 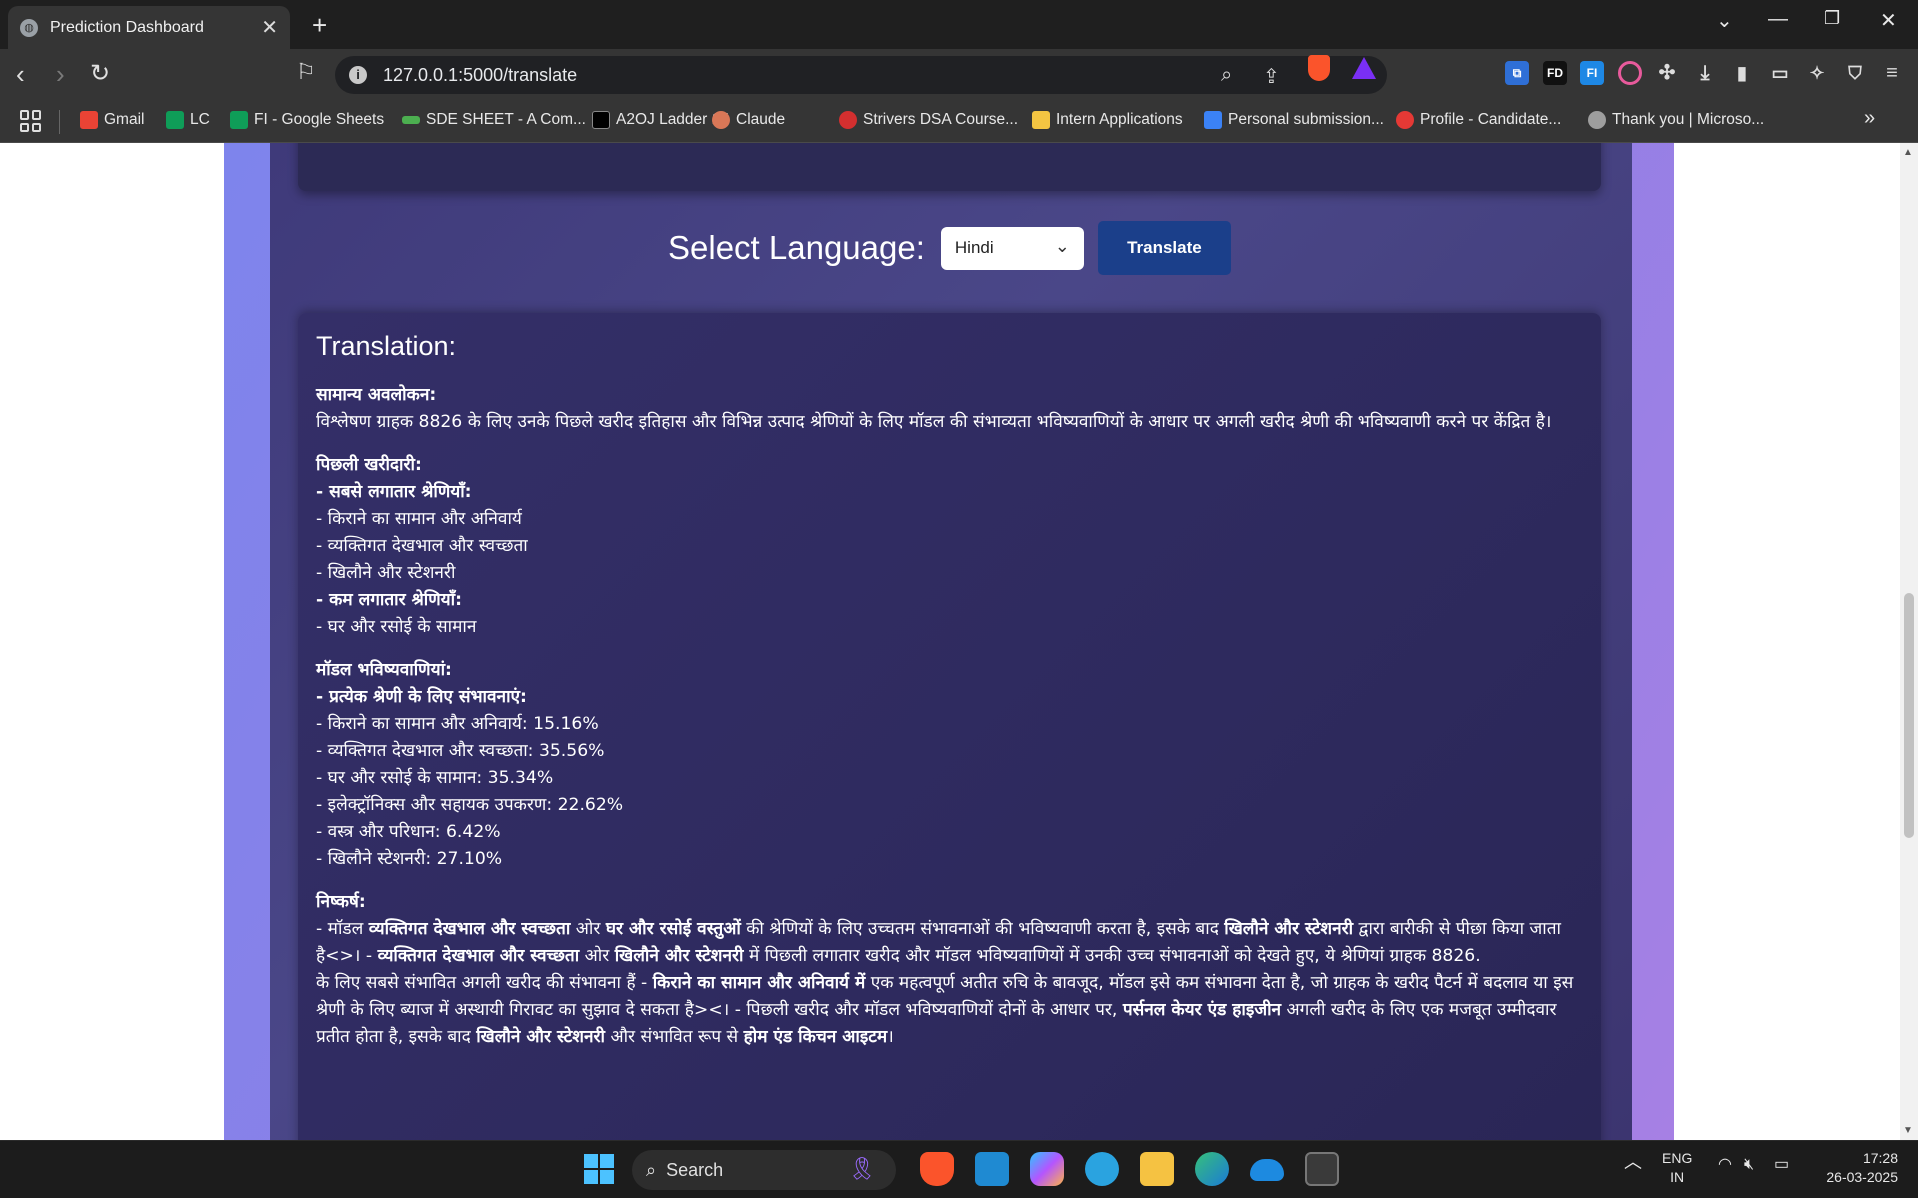 I want to click on language-indicator: ENG IN, so click(x=1677, y=1168).